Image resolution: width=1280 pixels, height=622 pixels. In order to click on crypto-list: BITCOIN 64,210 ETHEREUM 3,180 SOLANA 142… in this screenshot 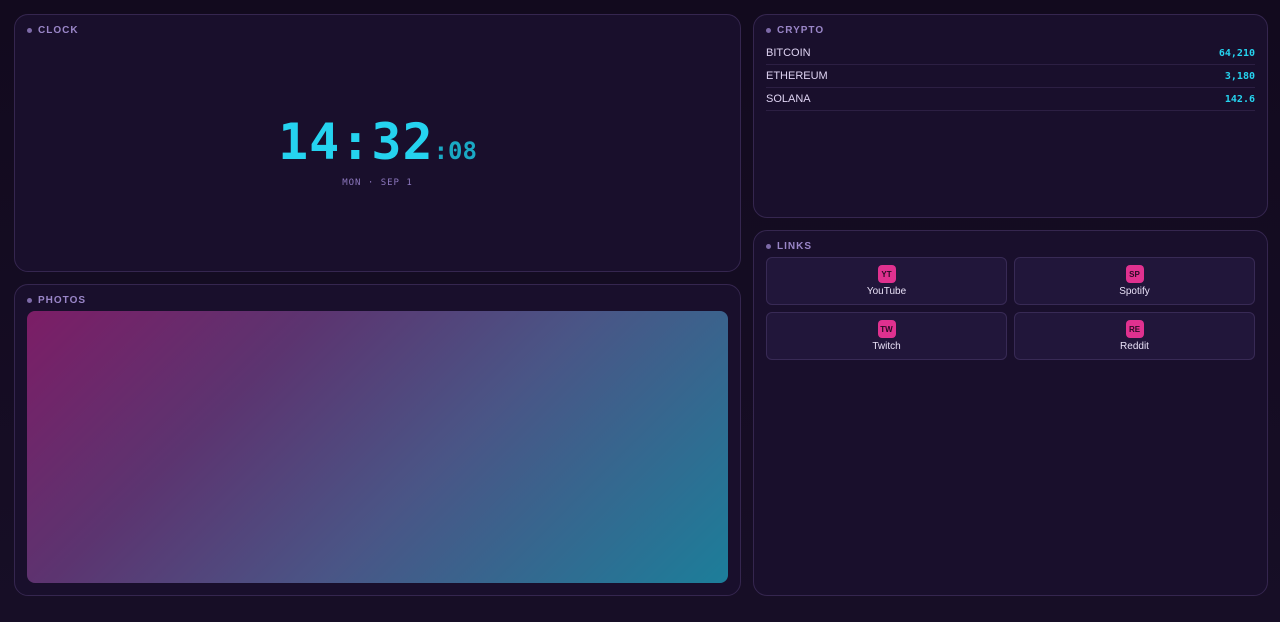, I will do `click(1010, 76)`.